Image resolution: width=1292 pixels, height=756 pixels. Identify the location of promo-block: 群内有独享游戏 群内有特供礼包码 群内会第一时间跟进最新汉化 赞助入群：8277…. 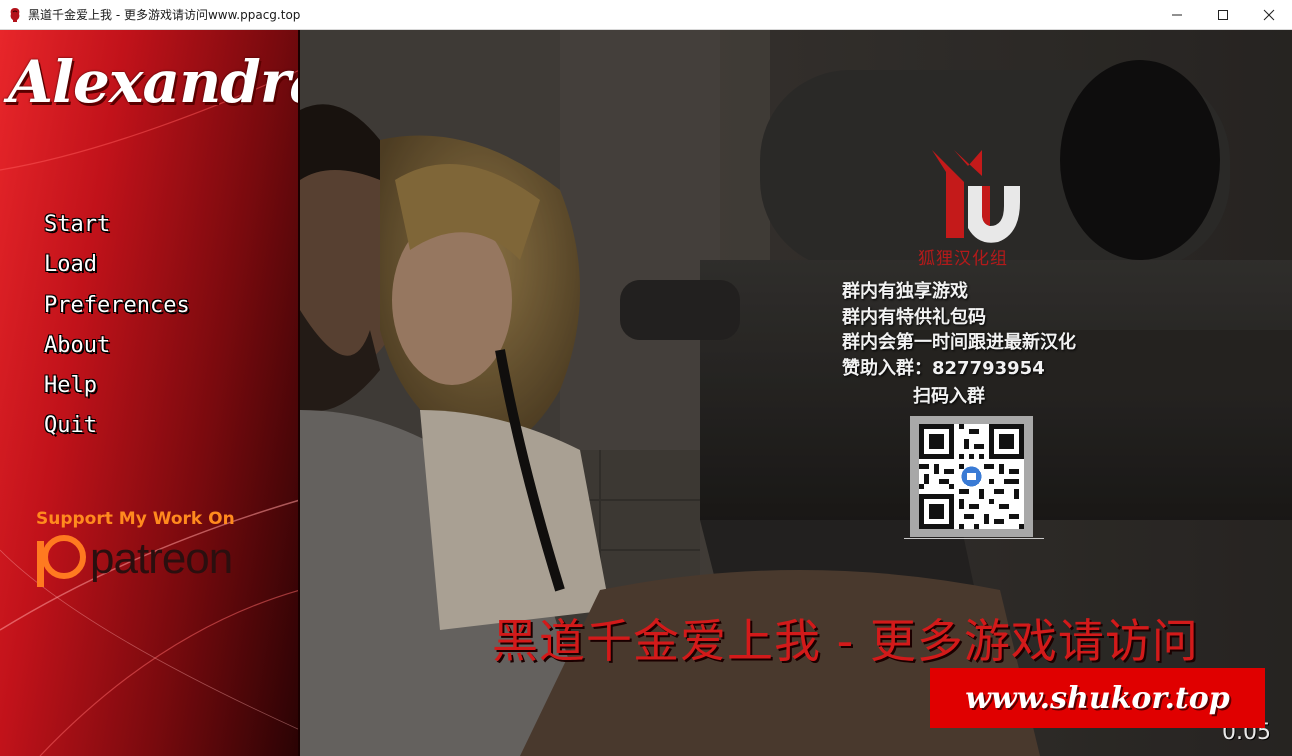
(959, 330).